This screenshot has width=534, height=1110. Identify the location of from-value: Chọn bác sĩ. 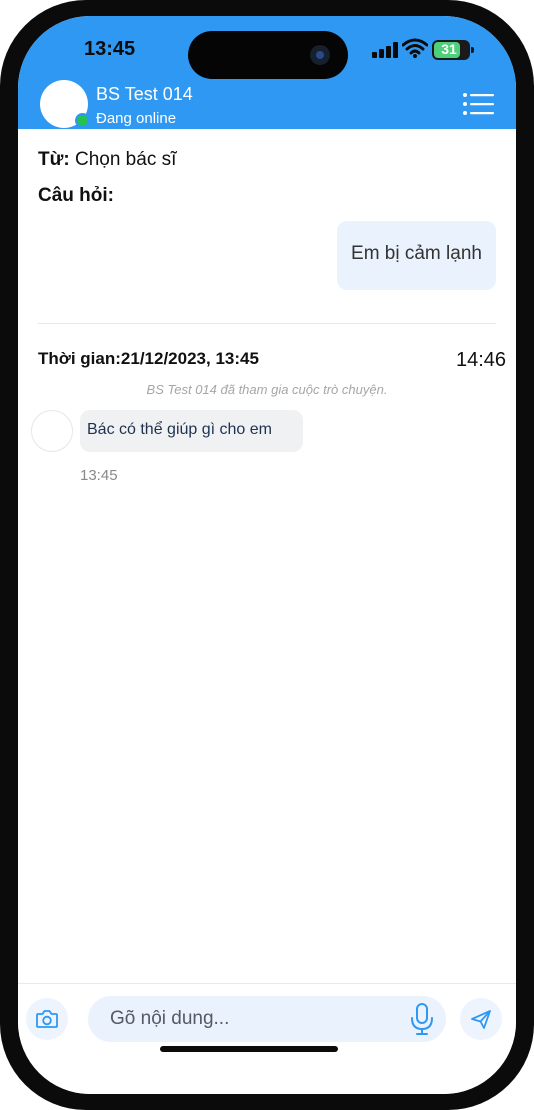
(123, 159).